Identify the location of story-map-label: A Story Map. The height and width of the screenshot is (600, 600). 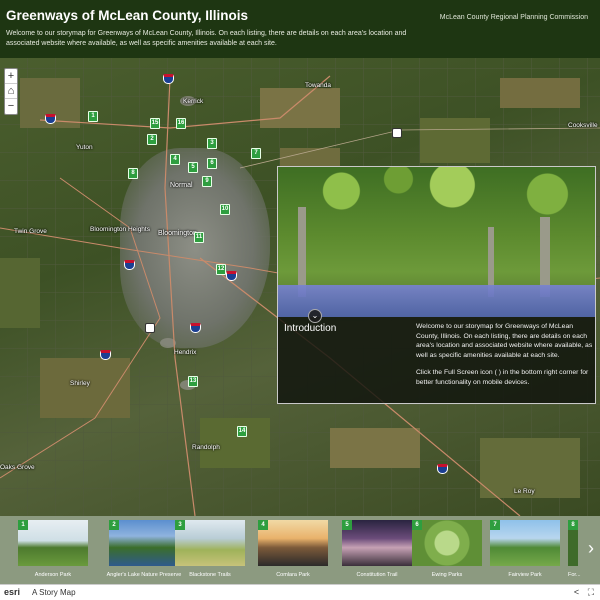
(54, 592).